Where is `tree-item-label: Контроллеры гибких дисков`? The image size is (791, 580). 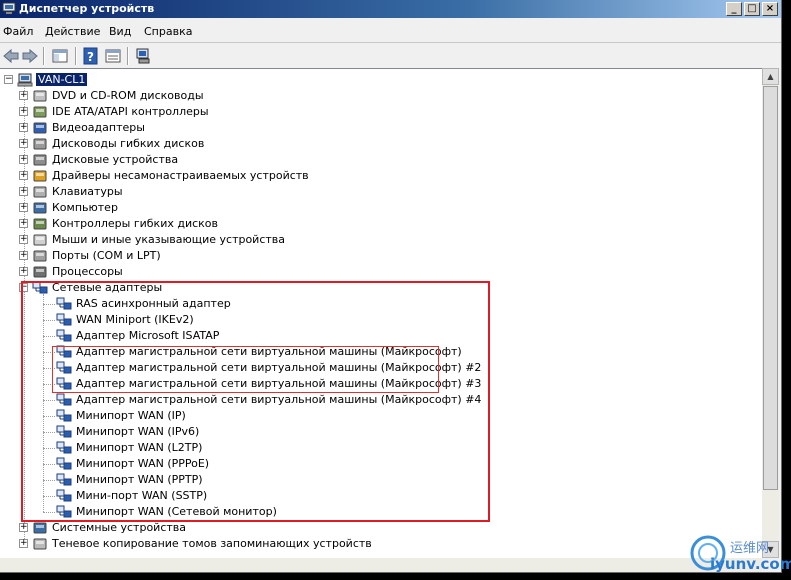 tree-item-label: Контроллеры гибких дисков is located at coordinates (135, 223).